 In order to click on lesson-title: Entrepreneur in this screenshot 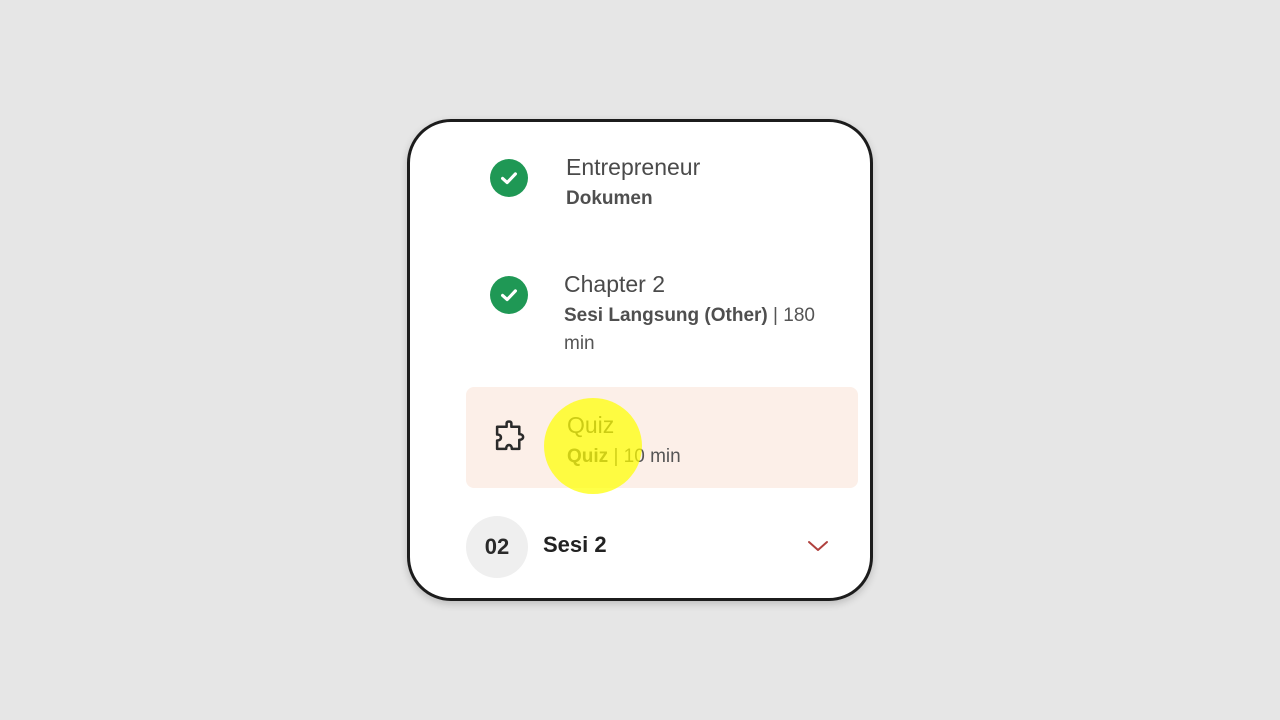, I will do `click(633, 167)`.